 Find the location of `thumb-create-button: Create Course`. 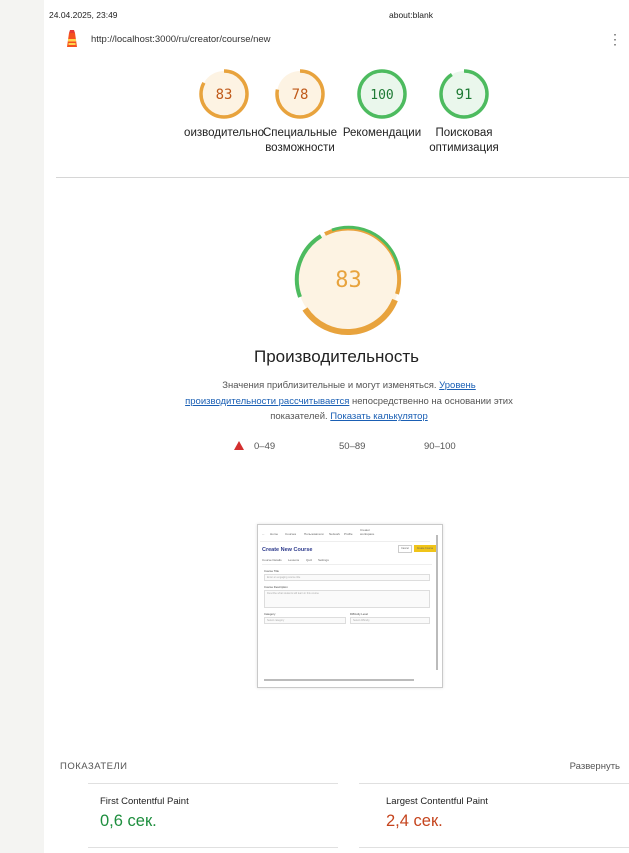

thumb-create-button: Create Course is located at coordinates (425, 548).